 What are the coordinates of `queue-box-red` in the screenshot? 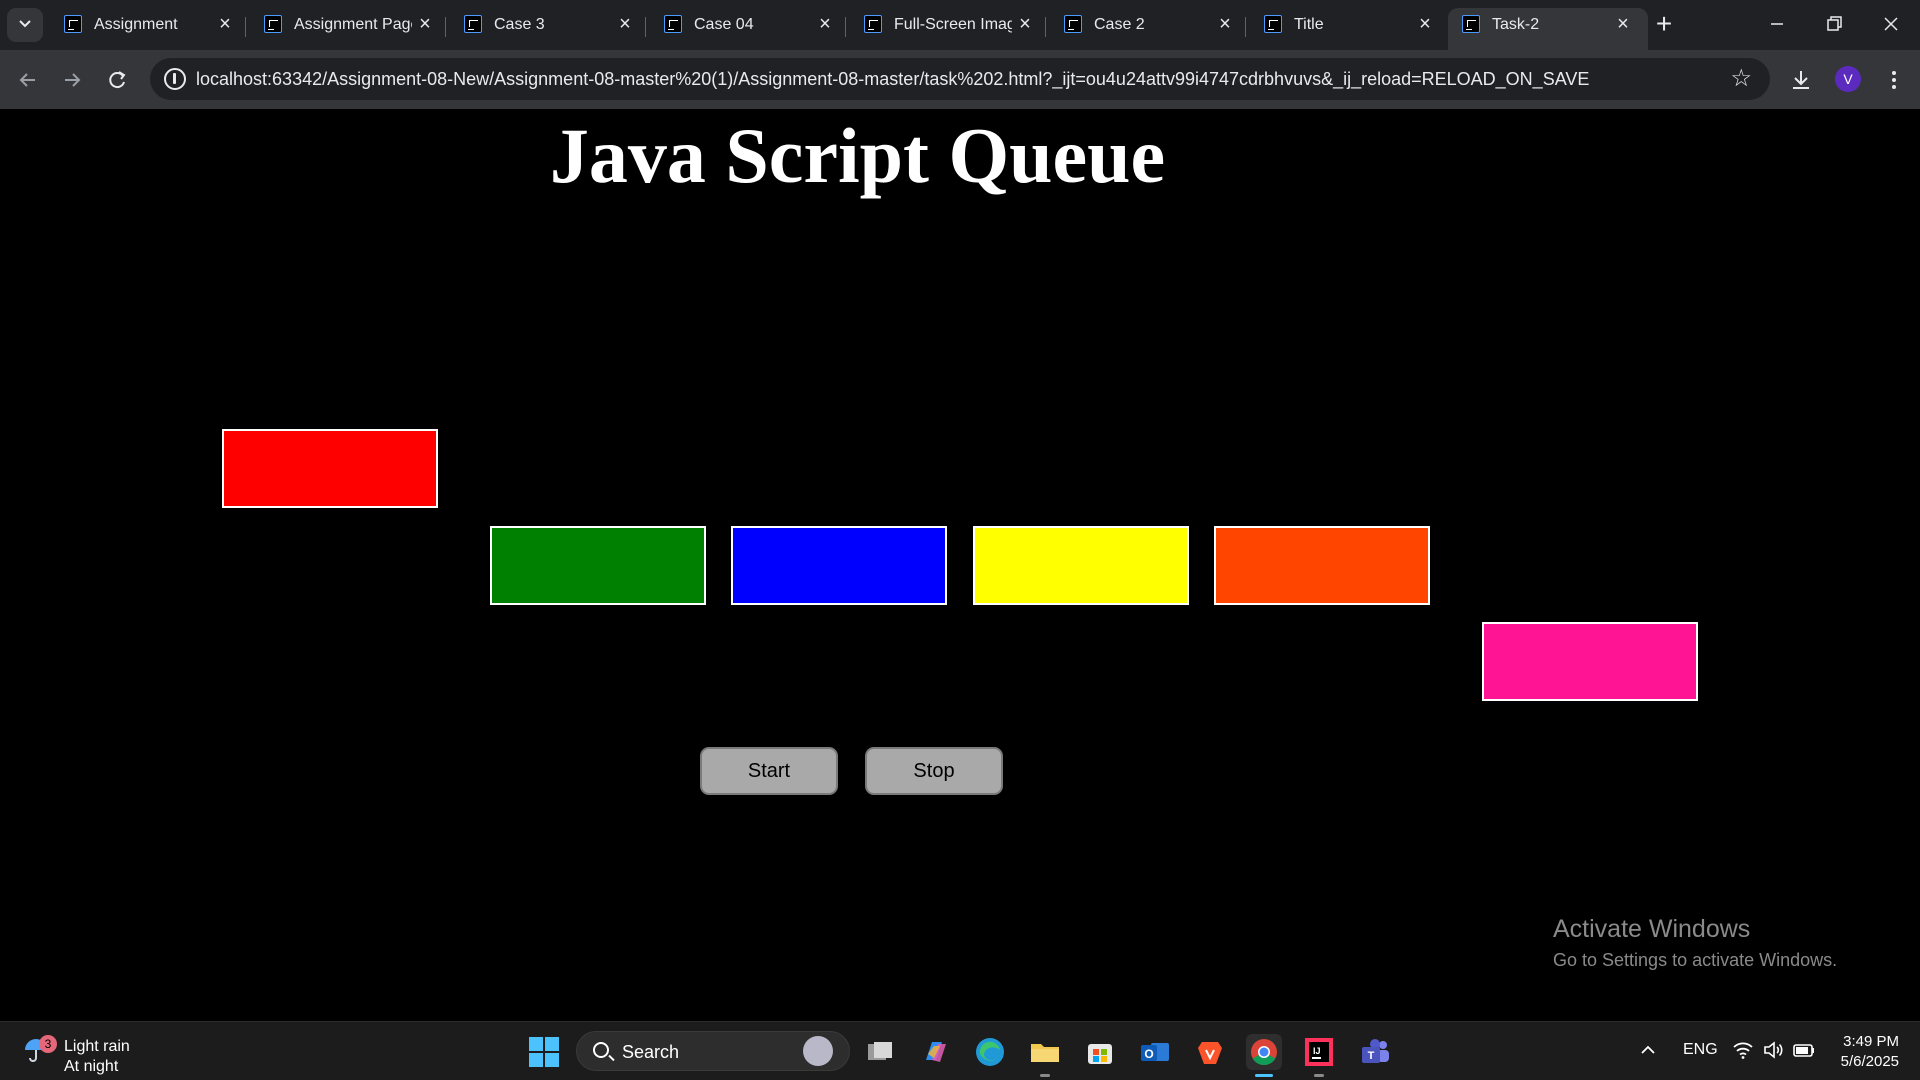 It's located at (330, 468).